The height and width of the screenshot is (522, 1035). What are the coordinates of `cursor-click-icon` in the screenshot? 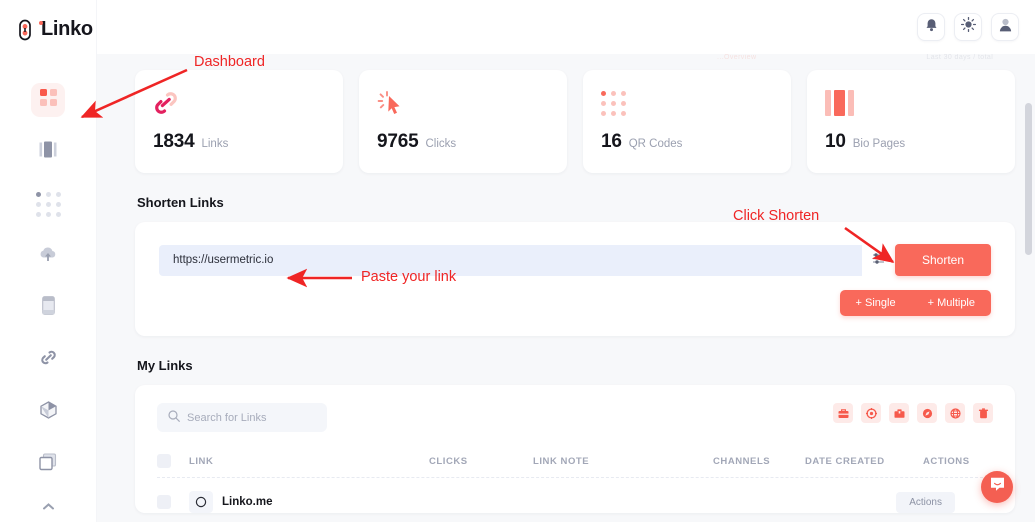 It's located at (463, 103).